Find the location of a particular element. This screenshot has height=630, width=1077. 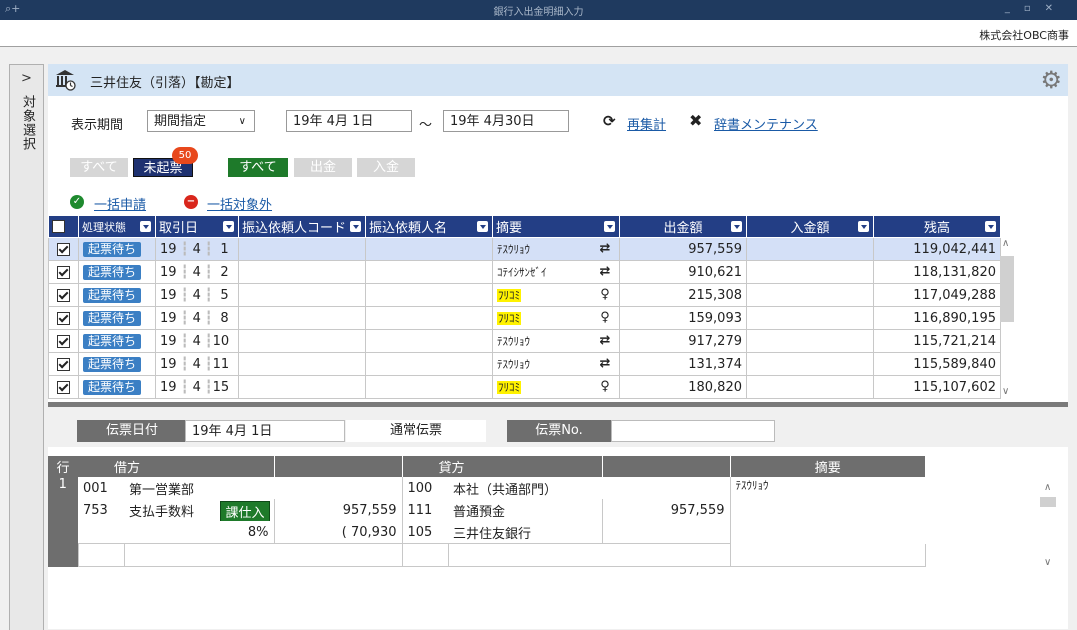

bulk-exclude-link: 一括対象外 is located at coordinates (239, 203).